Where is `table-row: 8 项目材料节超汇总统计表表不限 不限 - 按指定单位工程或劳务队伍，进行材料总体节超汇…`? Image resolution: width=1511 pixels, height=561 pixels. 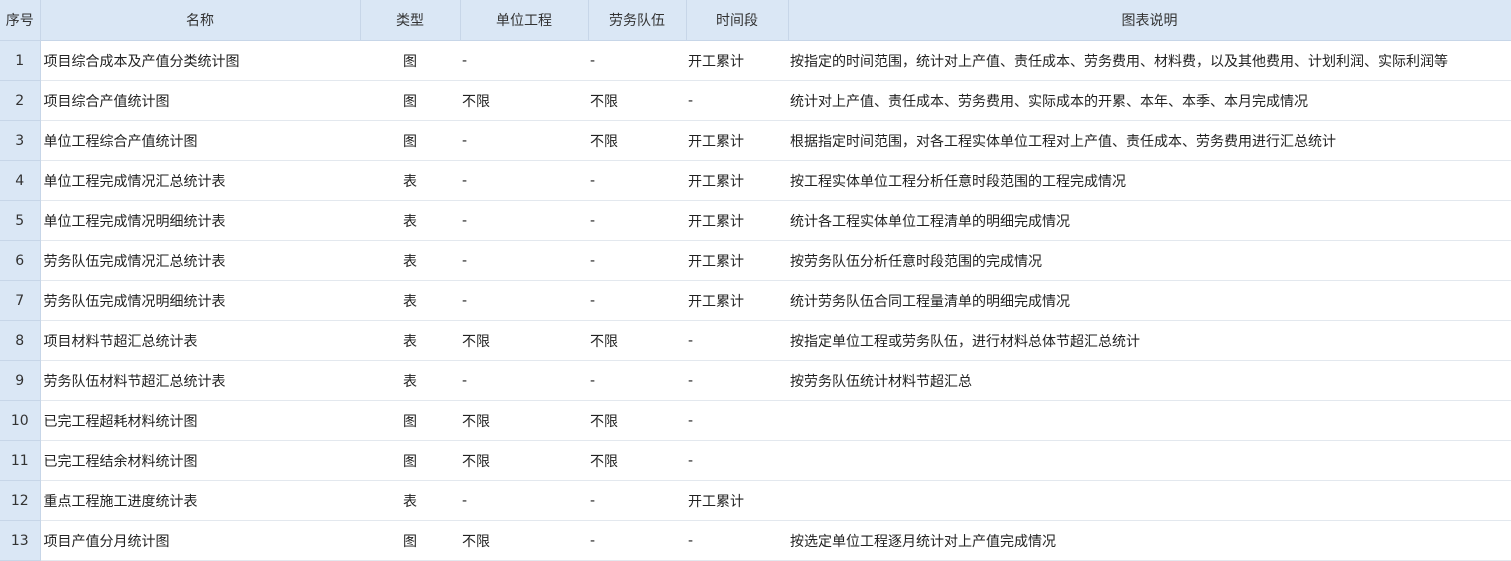
table-row: 8 项目材料节超汇总统计表表不限 不限 - 按指定单位工程或劳务队伍，进行材料总体节超汇… is located at coordinates (755, 340).